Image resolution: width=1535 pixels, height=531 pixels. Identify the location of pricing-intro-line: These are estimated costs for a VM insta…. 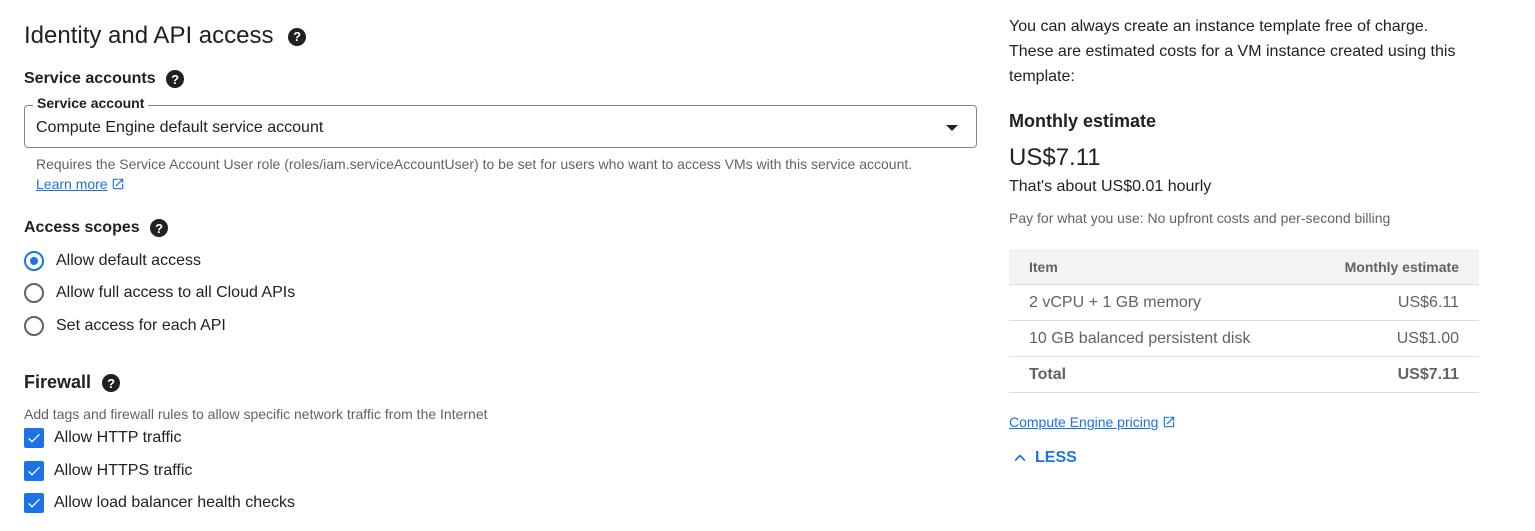
(1232, 51).